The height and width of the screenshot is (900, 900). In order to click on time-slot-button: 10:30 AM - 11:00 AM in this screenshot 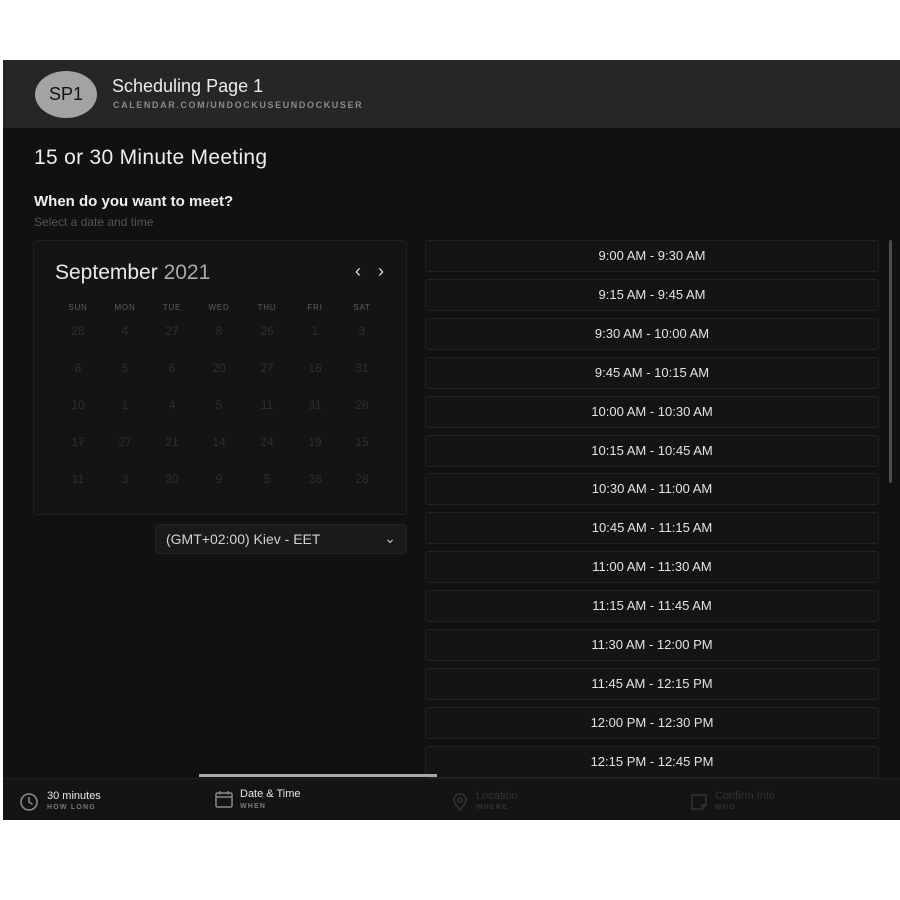, I will do `click(652, 489)`.